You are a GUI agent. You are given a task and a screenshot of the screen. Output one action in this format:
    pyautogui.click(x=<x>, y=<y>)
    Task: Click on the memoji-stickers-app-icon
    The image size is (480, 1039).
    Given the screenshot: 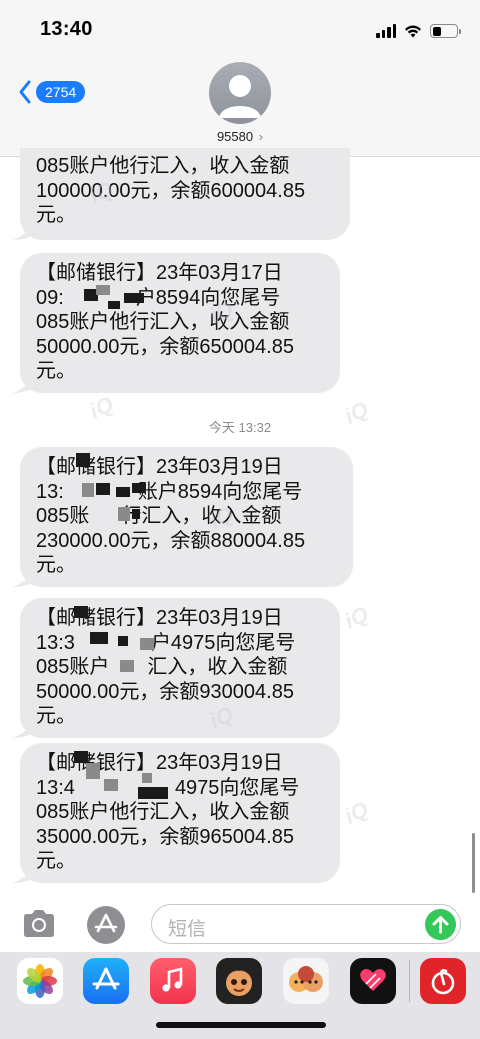 What is the action you would take?
    pyautogui.click(x=306, y=981)
    